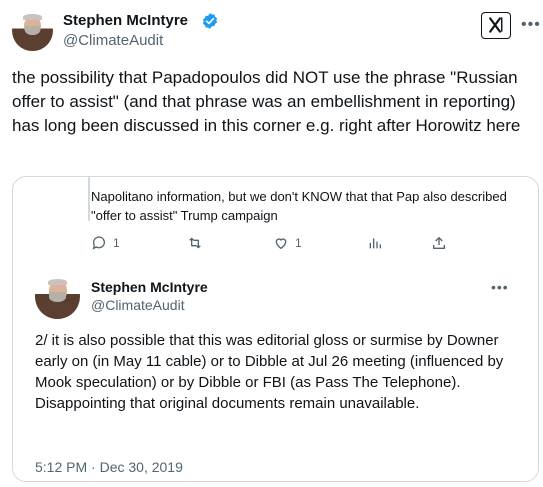 The height and width of the screenshot is (487, 543). What do you see at coordinates (281, 244) in the screenshot?
I see `heart-icon` at bounding box center [281, 244].